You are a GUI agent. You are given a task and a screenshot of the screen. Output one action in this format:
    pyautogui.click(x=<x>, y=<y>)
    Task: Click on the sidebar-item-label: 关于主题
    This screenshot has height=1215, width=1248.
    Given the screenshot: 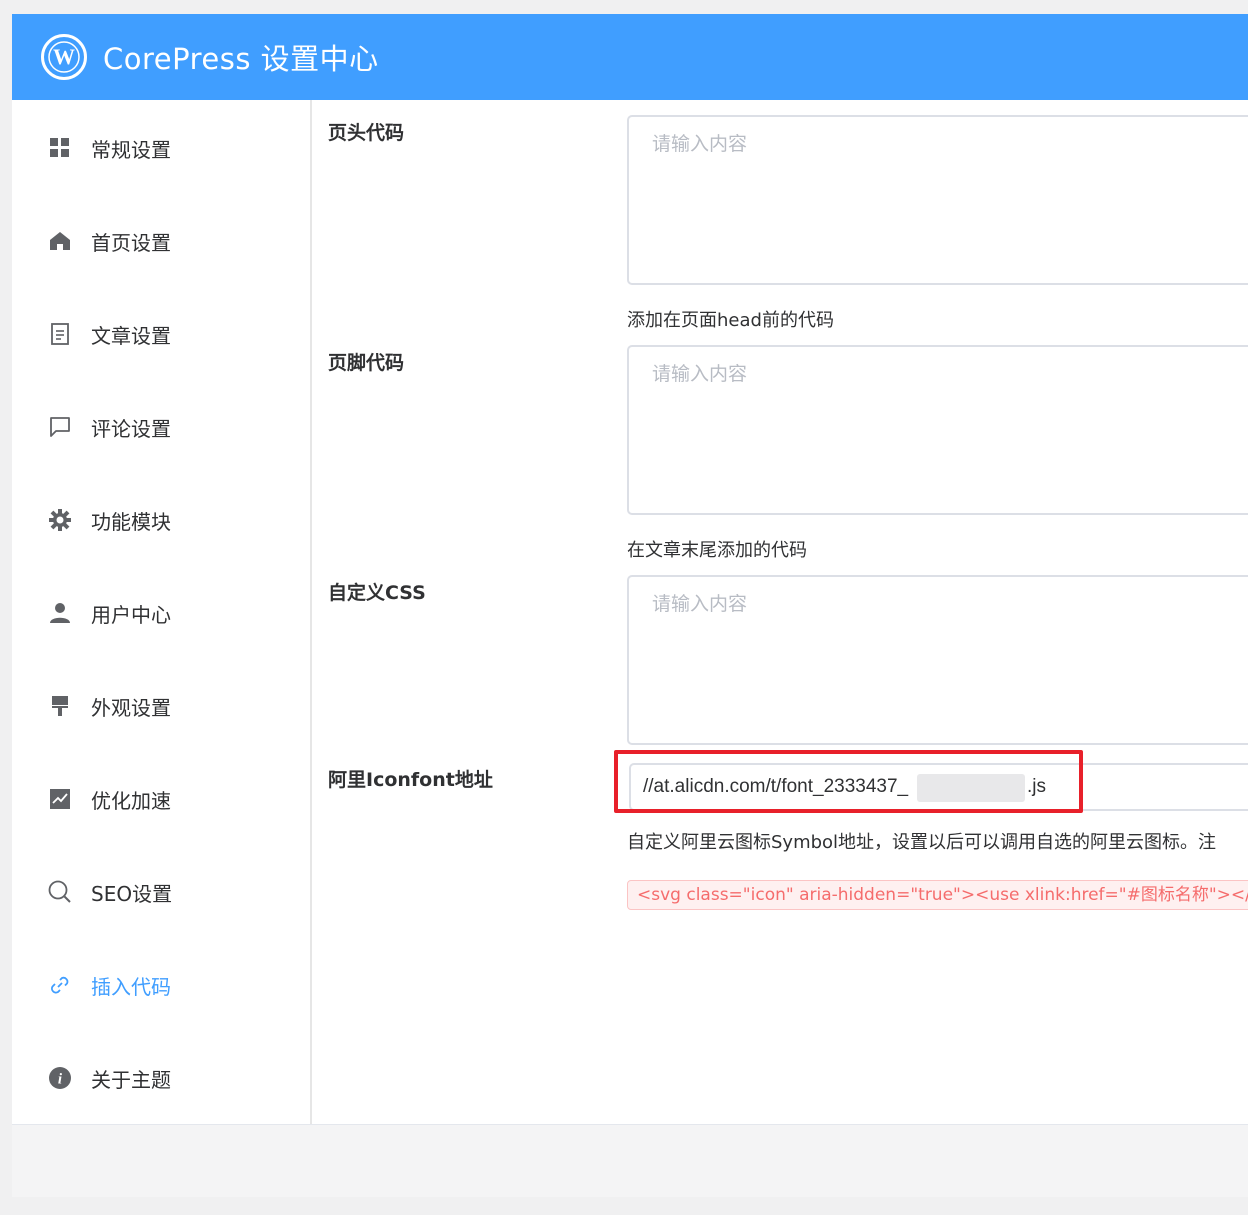 What is the action you would take?
    pyautogui.click(x=131, y=1079)
    